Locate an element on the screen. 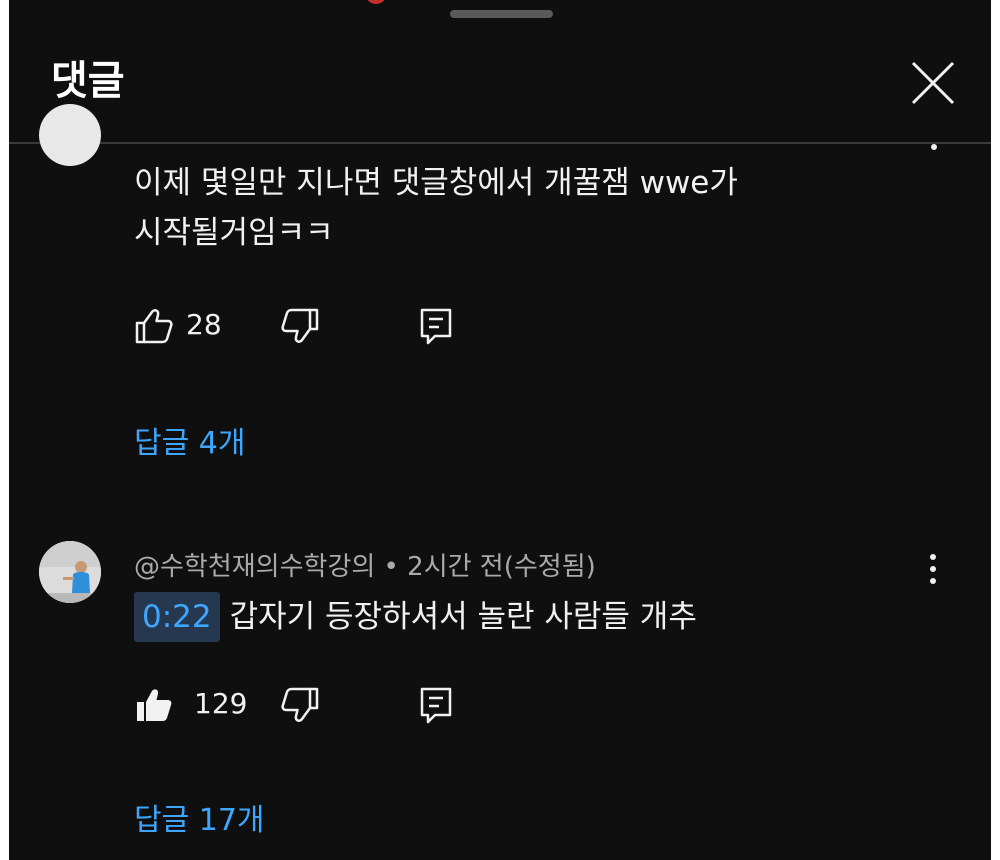 The width and height of the screenshot is (1000, 860). close-button is located at coordinates (933, 83).